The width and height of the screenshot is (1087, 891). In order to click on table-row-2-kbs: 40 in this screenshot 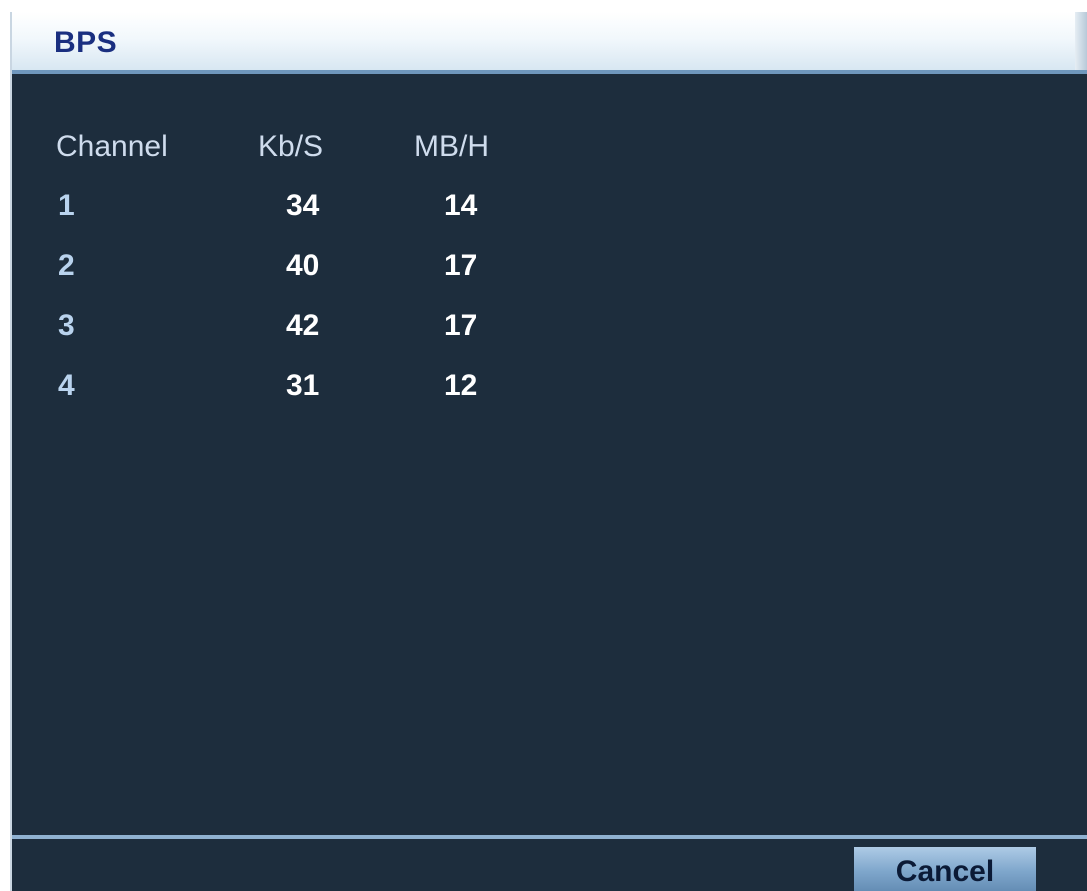, I will do `click(303, 265)`.